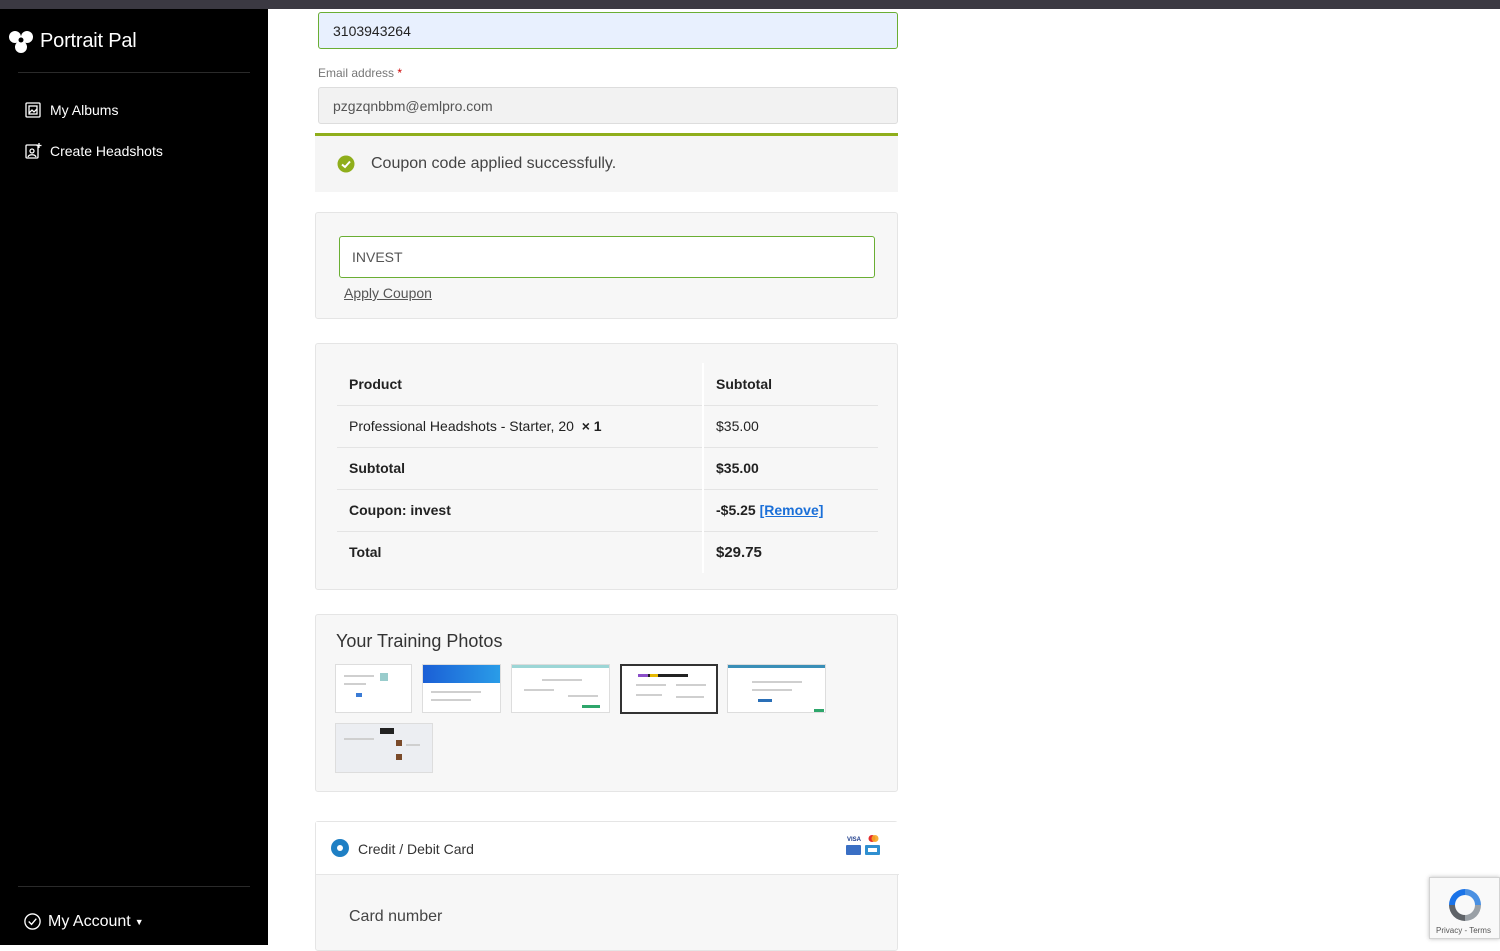  I want to click on subtotal-header: Subtotal, so click(790, 384).